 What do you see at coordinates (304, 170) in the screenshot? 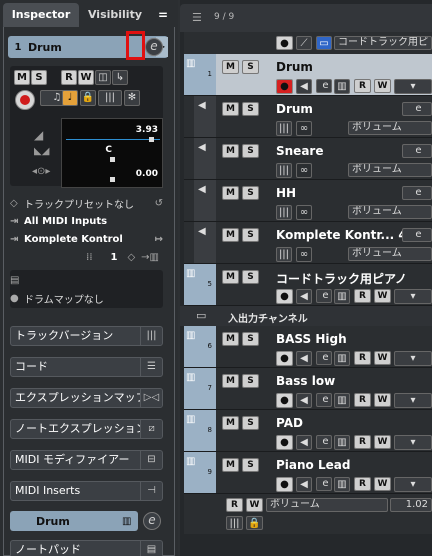
I see `link-icon: ∞` at bounding box center [304, 170].